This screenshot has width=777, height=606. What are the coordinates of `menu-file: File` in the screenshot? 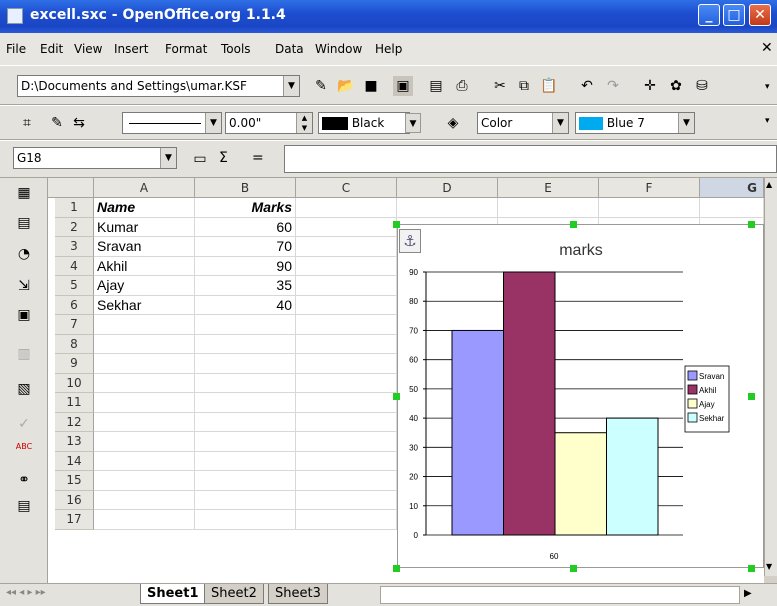 It's located at (16, 49).